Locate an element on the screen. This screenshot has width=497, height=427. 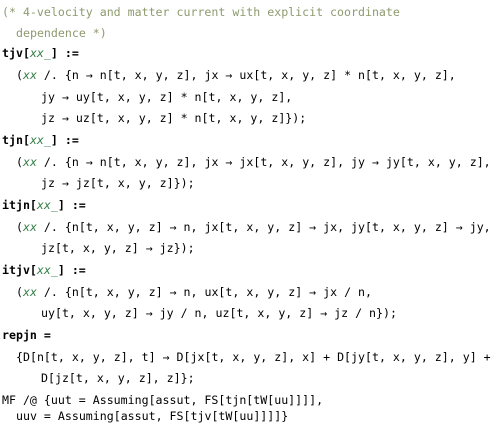
tjv-definition-head: tjv[xx_] := is located at coordinates (40, 53).